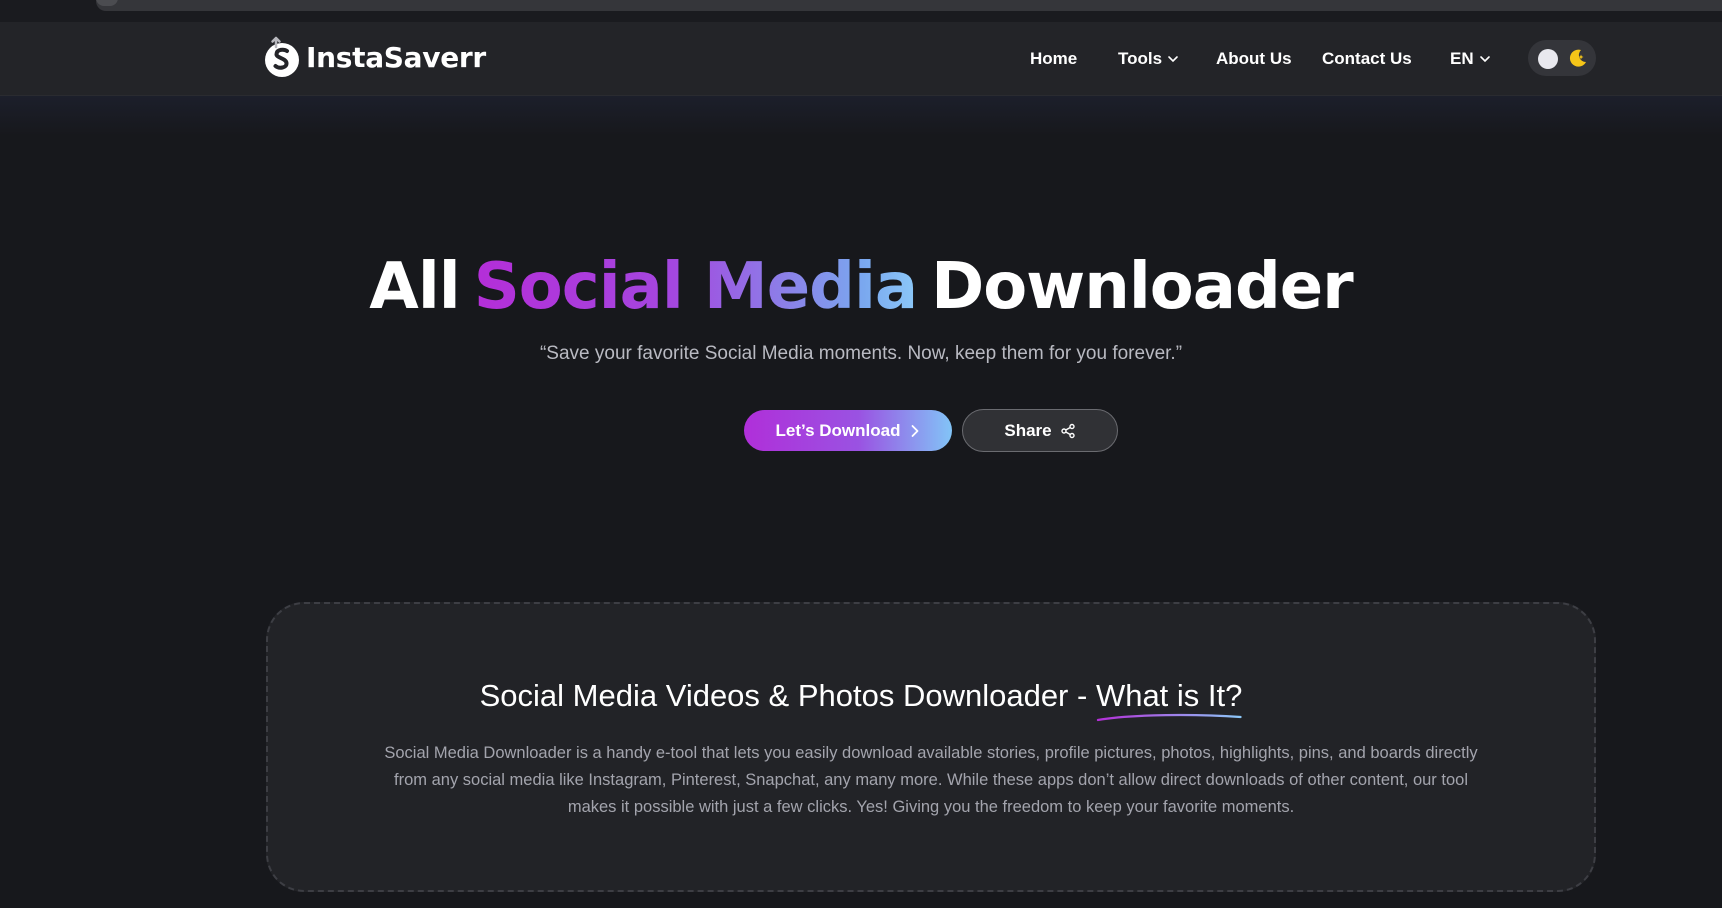 This screenshot has height=908, width=1722. Describe the element at coordinates (1577, 58) in the screenshot. I see `moon-icon` at that location.